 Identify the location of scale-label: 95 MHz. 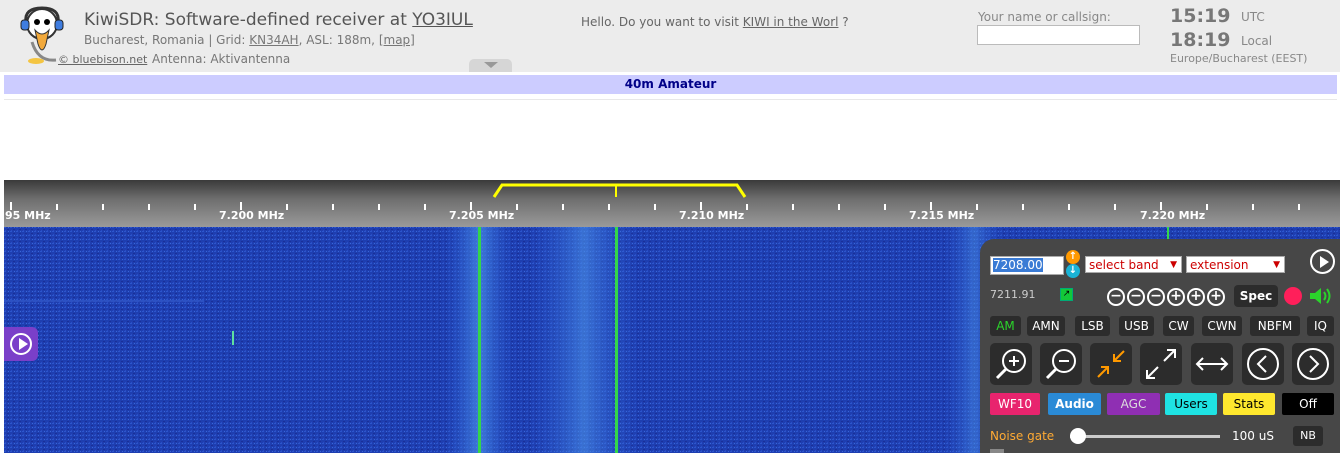
(28, 215).